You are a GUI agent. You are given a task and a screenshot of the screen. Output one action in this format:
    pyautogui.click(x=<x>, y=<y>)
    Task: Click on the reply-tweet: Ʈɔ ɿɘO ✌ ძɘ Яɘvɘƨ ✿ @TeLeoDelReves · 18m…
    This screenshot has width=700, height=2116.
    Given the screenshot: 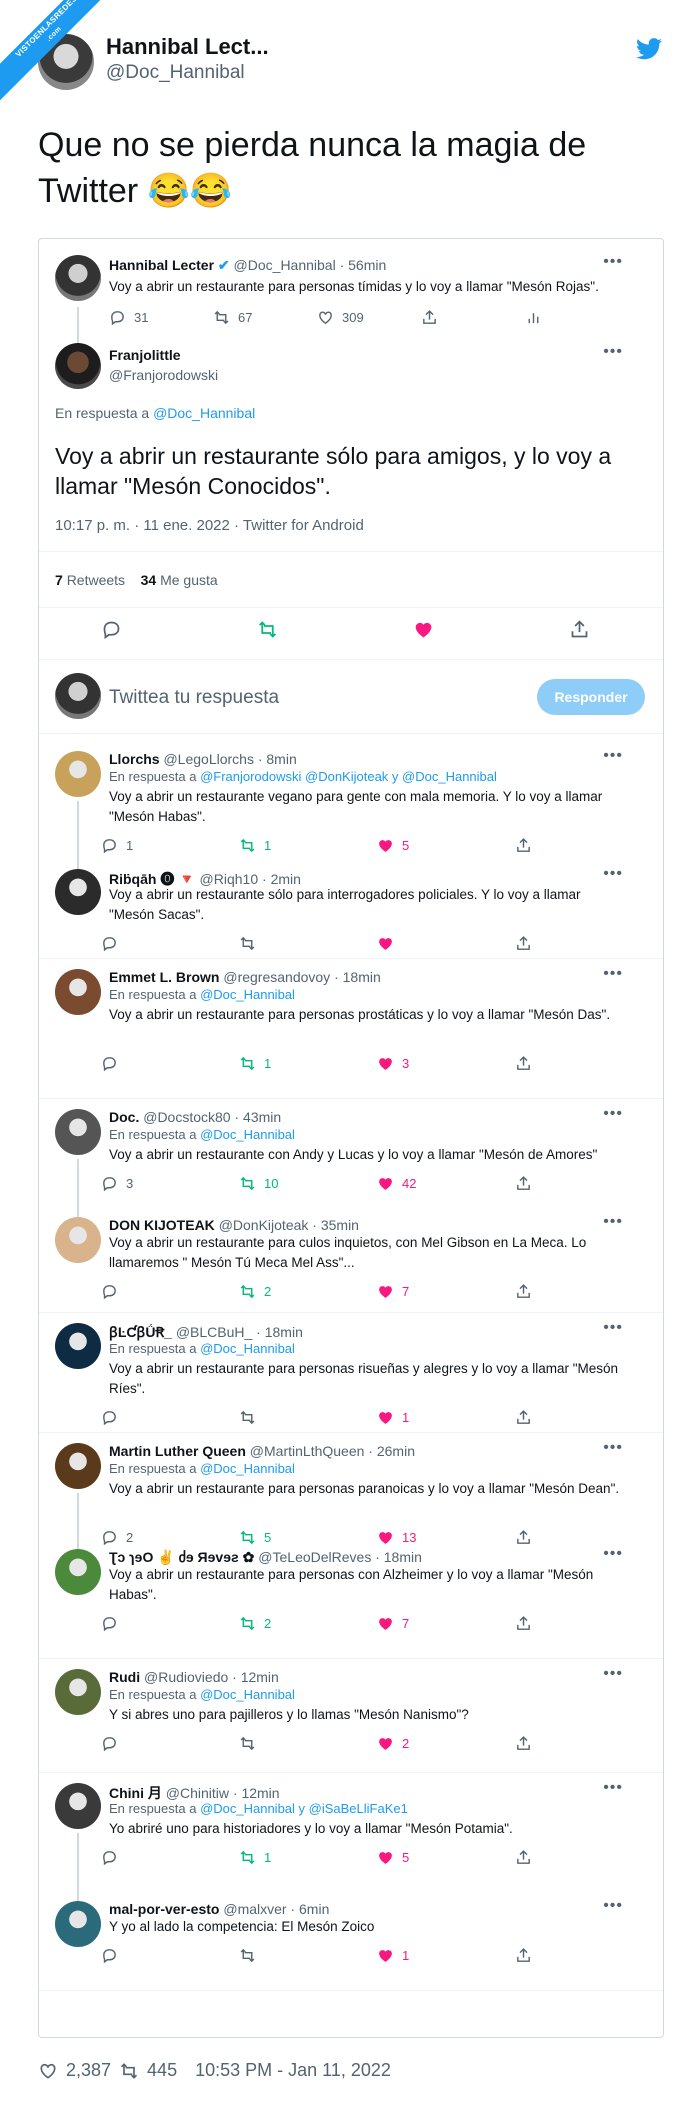 What is the action you would take?
    pyautogui.click(x=351, y=1599)
    